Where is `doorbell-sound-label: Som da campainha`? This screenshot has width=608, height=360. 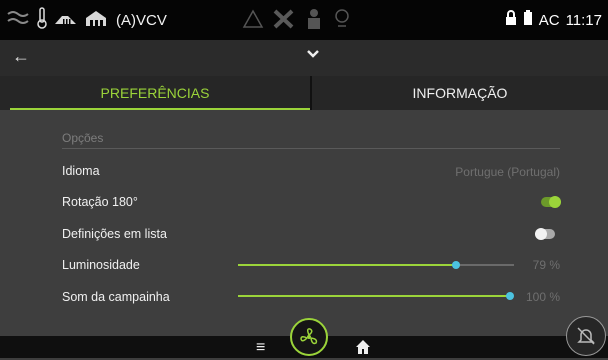
doorbell-sound-label: Som da campainha is located at coordinates (116, 297).